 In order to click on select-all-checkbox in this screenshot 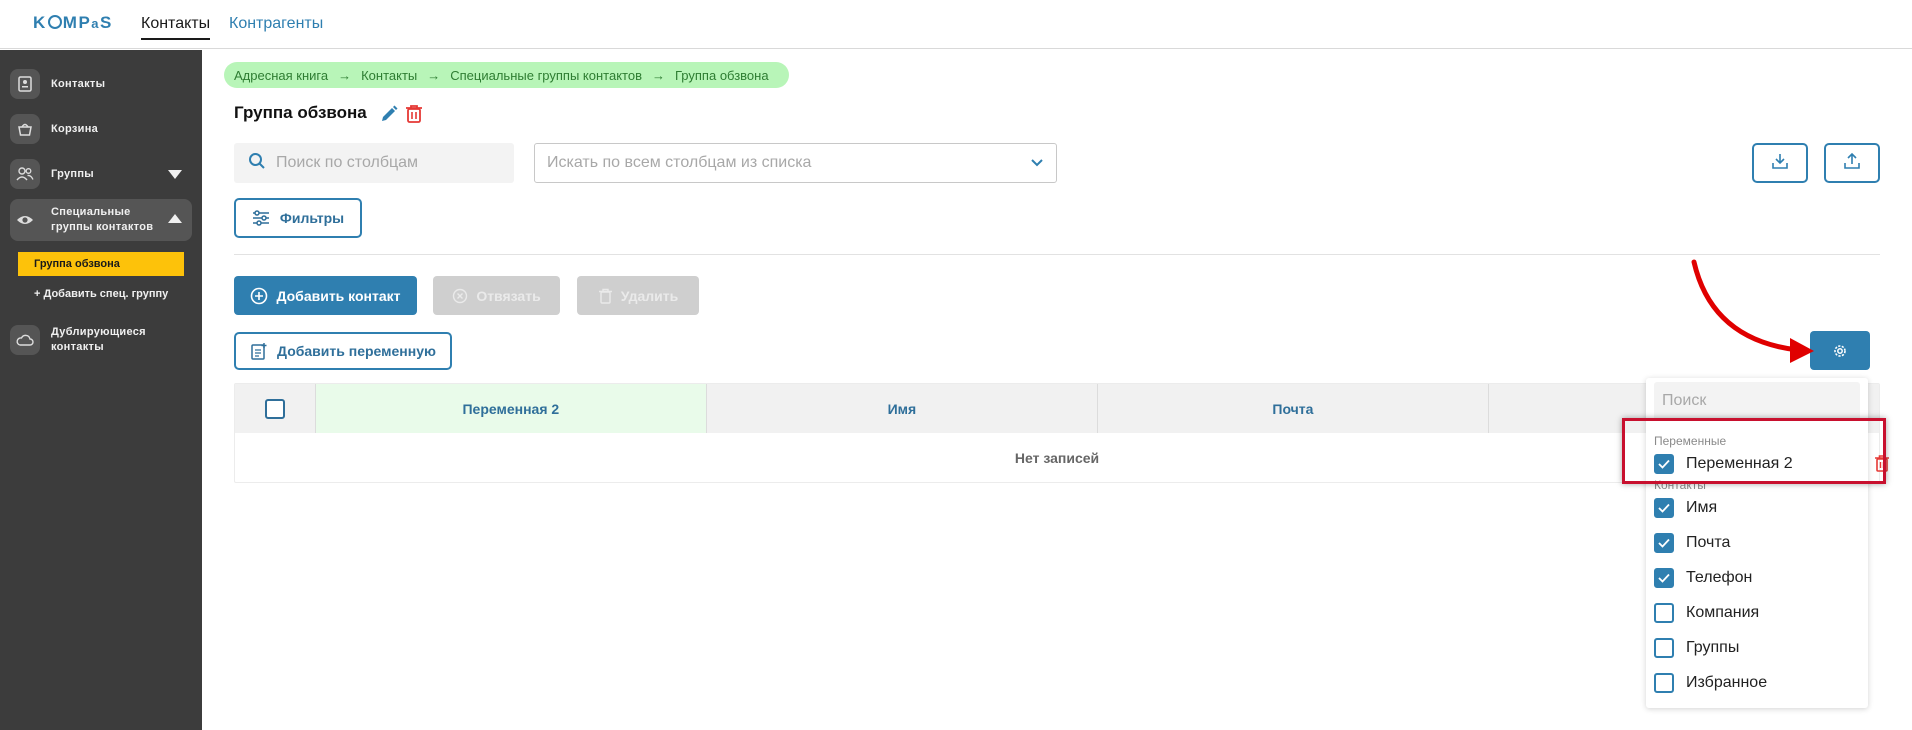, I will do `click(274, 408)`.